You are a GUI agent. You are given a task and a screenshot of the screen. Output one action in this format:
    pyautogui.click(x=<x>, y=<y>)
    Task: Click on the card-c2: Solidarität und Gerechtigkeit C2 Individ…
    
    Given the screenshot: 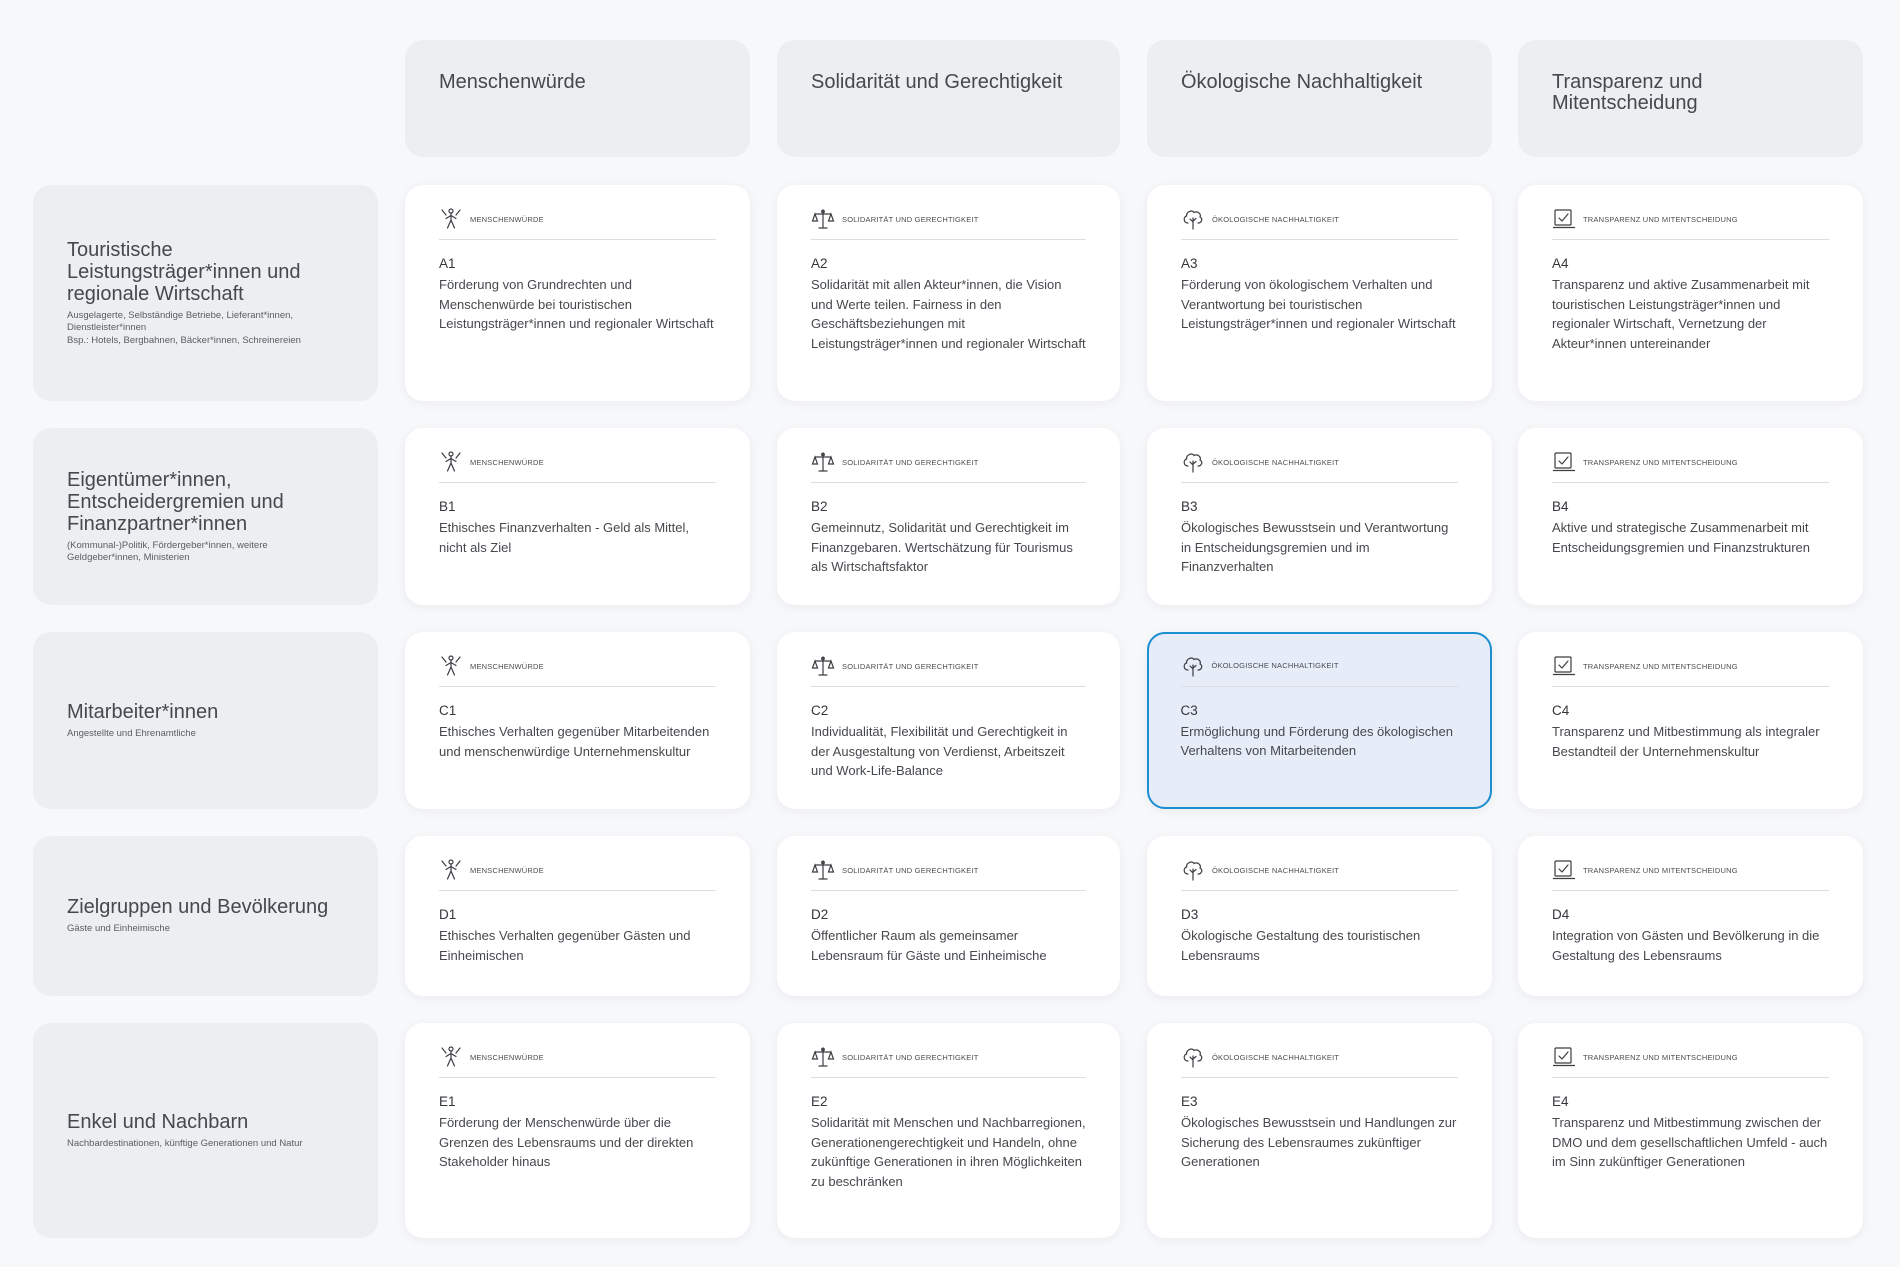 What is the action you would take?
    pyautogui.click(x=948, y=720)
    